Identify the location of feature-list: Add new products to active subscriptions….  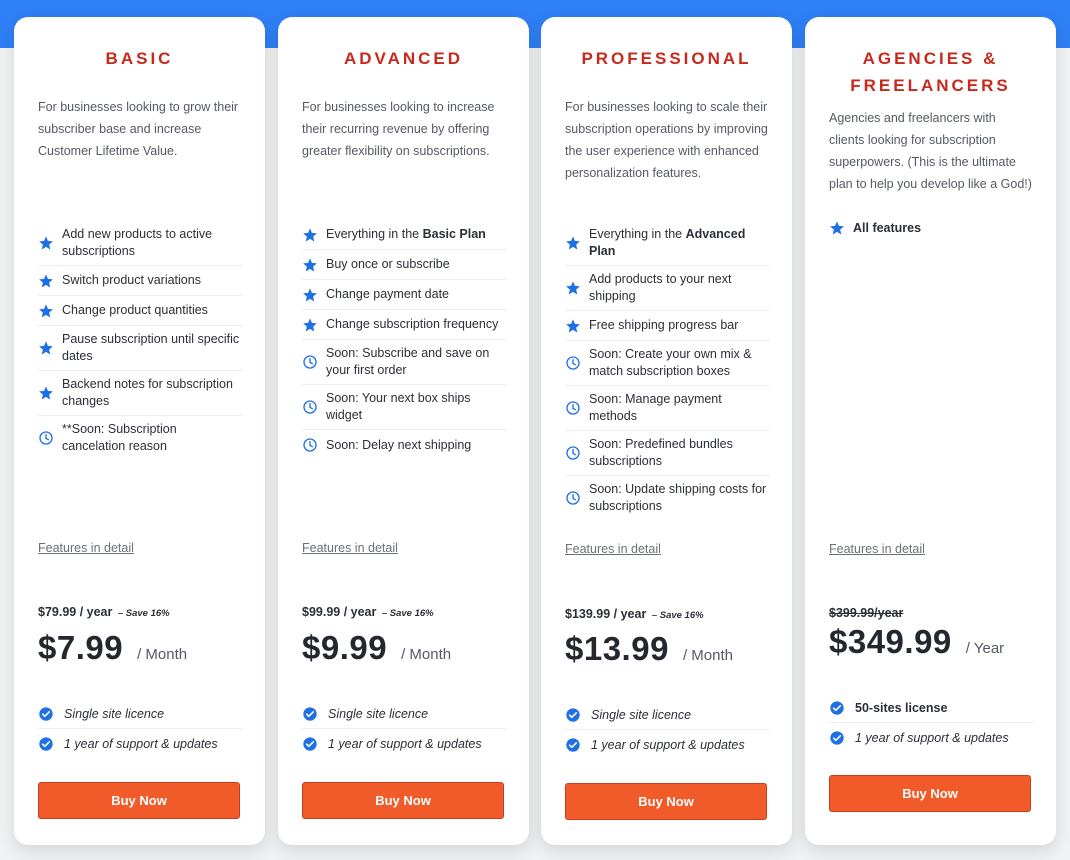
(140, 340).